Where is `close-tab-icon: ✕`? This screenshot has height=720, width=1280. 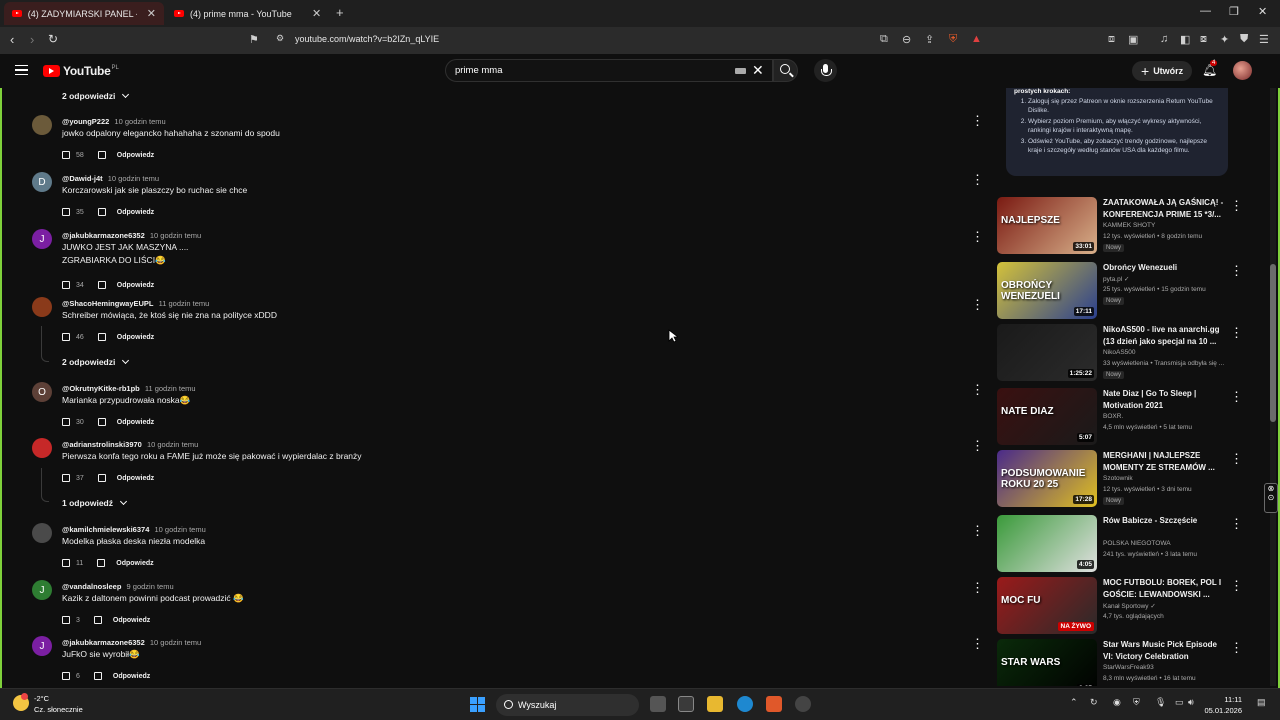
close-tab-icon: ✕ is located at coordinates (316, 13).